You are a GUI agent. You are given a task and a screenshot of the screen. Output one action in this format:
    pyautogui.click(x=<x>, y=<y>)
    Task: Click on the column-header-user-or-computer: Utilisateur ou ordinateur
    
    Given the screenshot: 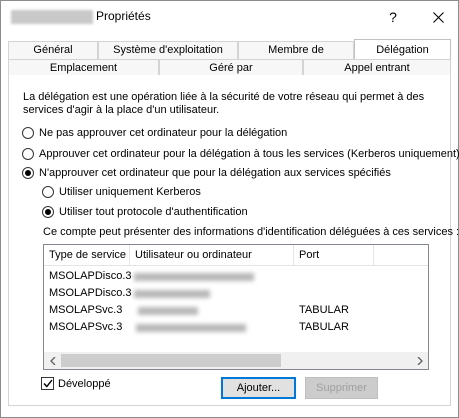 What is the action you would take?
    pyautogui.click(x=212, y=255)
    